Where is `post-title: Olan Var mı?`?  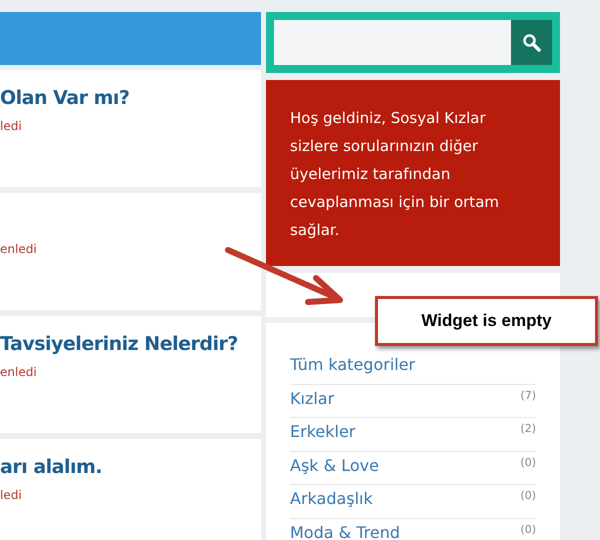 post-title: Olan Var mı? is located at coordinates (65, 98).